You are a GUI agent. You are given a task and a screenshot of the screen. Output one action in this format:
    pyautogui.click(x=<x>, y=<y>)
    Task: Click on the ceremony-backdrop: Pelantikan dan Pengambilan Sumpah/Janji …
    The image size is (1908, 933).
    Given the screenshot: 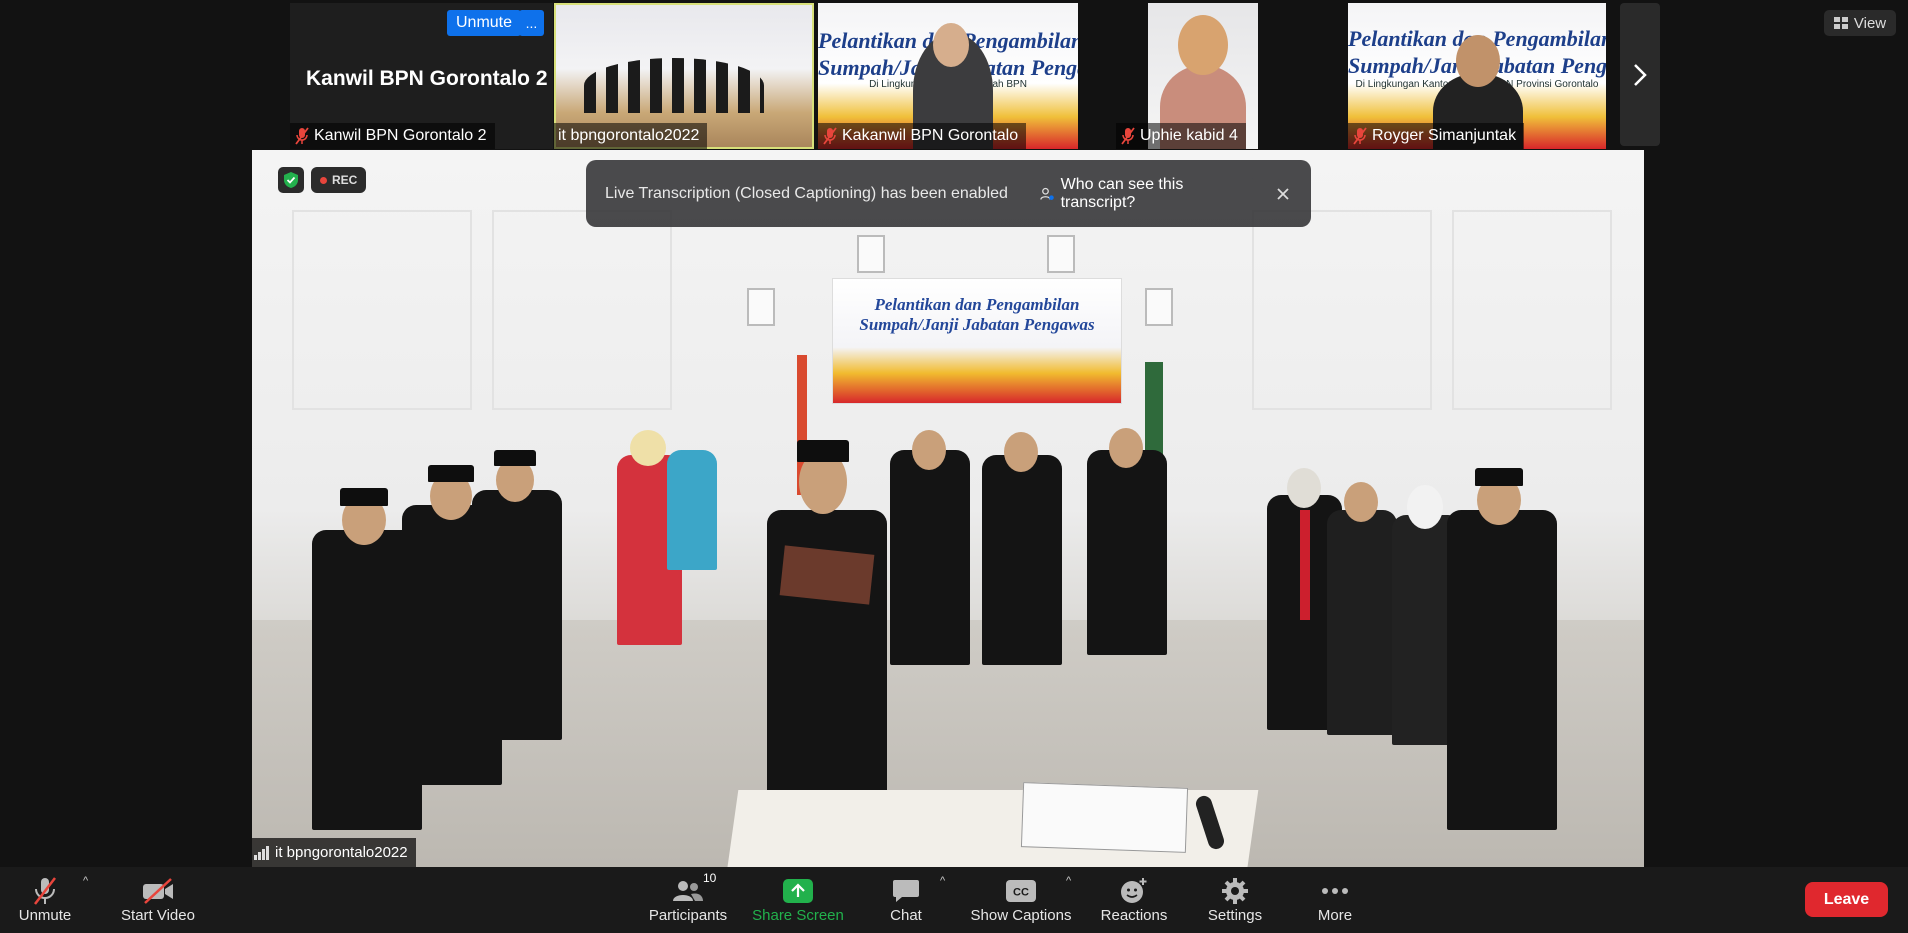 What is the action you would take?
    pyautogui.click(x=977, y=341)
    